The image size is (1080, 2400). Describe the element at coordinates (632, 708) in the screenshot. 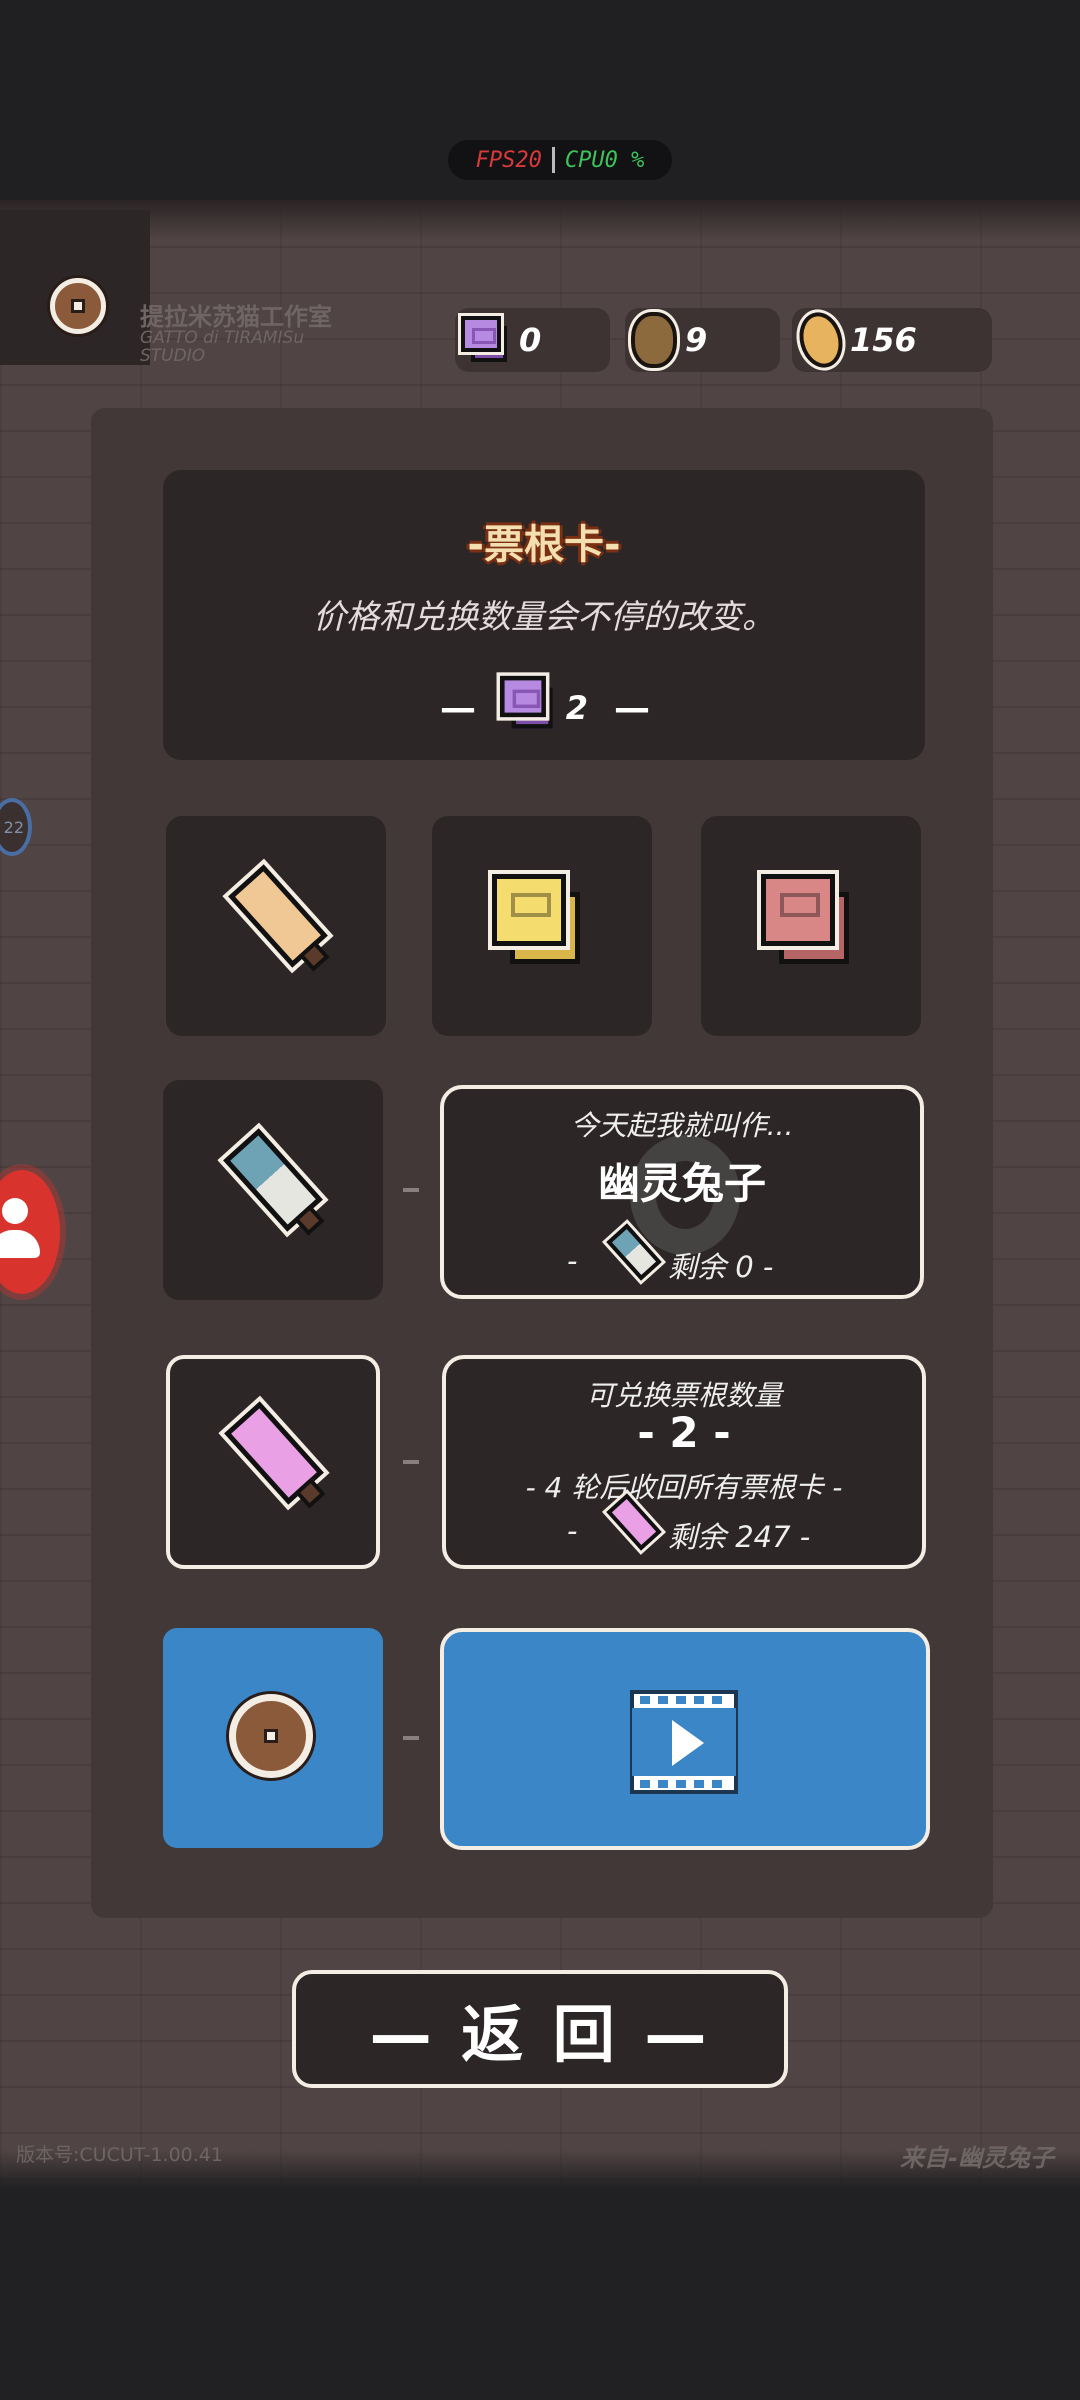

I see `price-dash-right: —` at that location.